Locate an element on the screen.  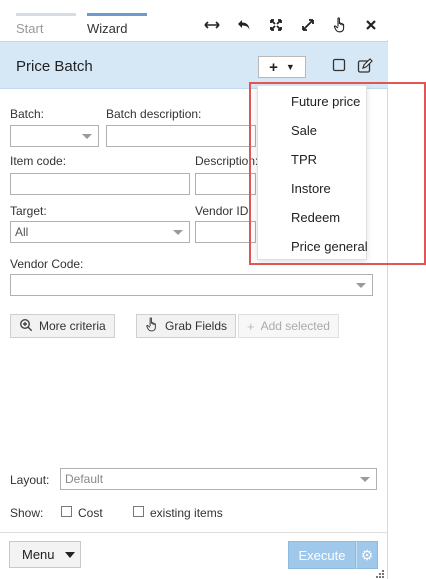
add-selected-button: + Add selected is located at coordinates (288, 326).